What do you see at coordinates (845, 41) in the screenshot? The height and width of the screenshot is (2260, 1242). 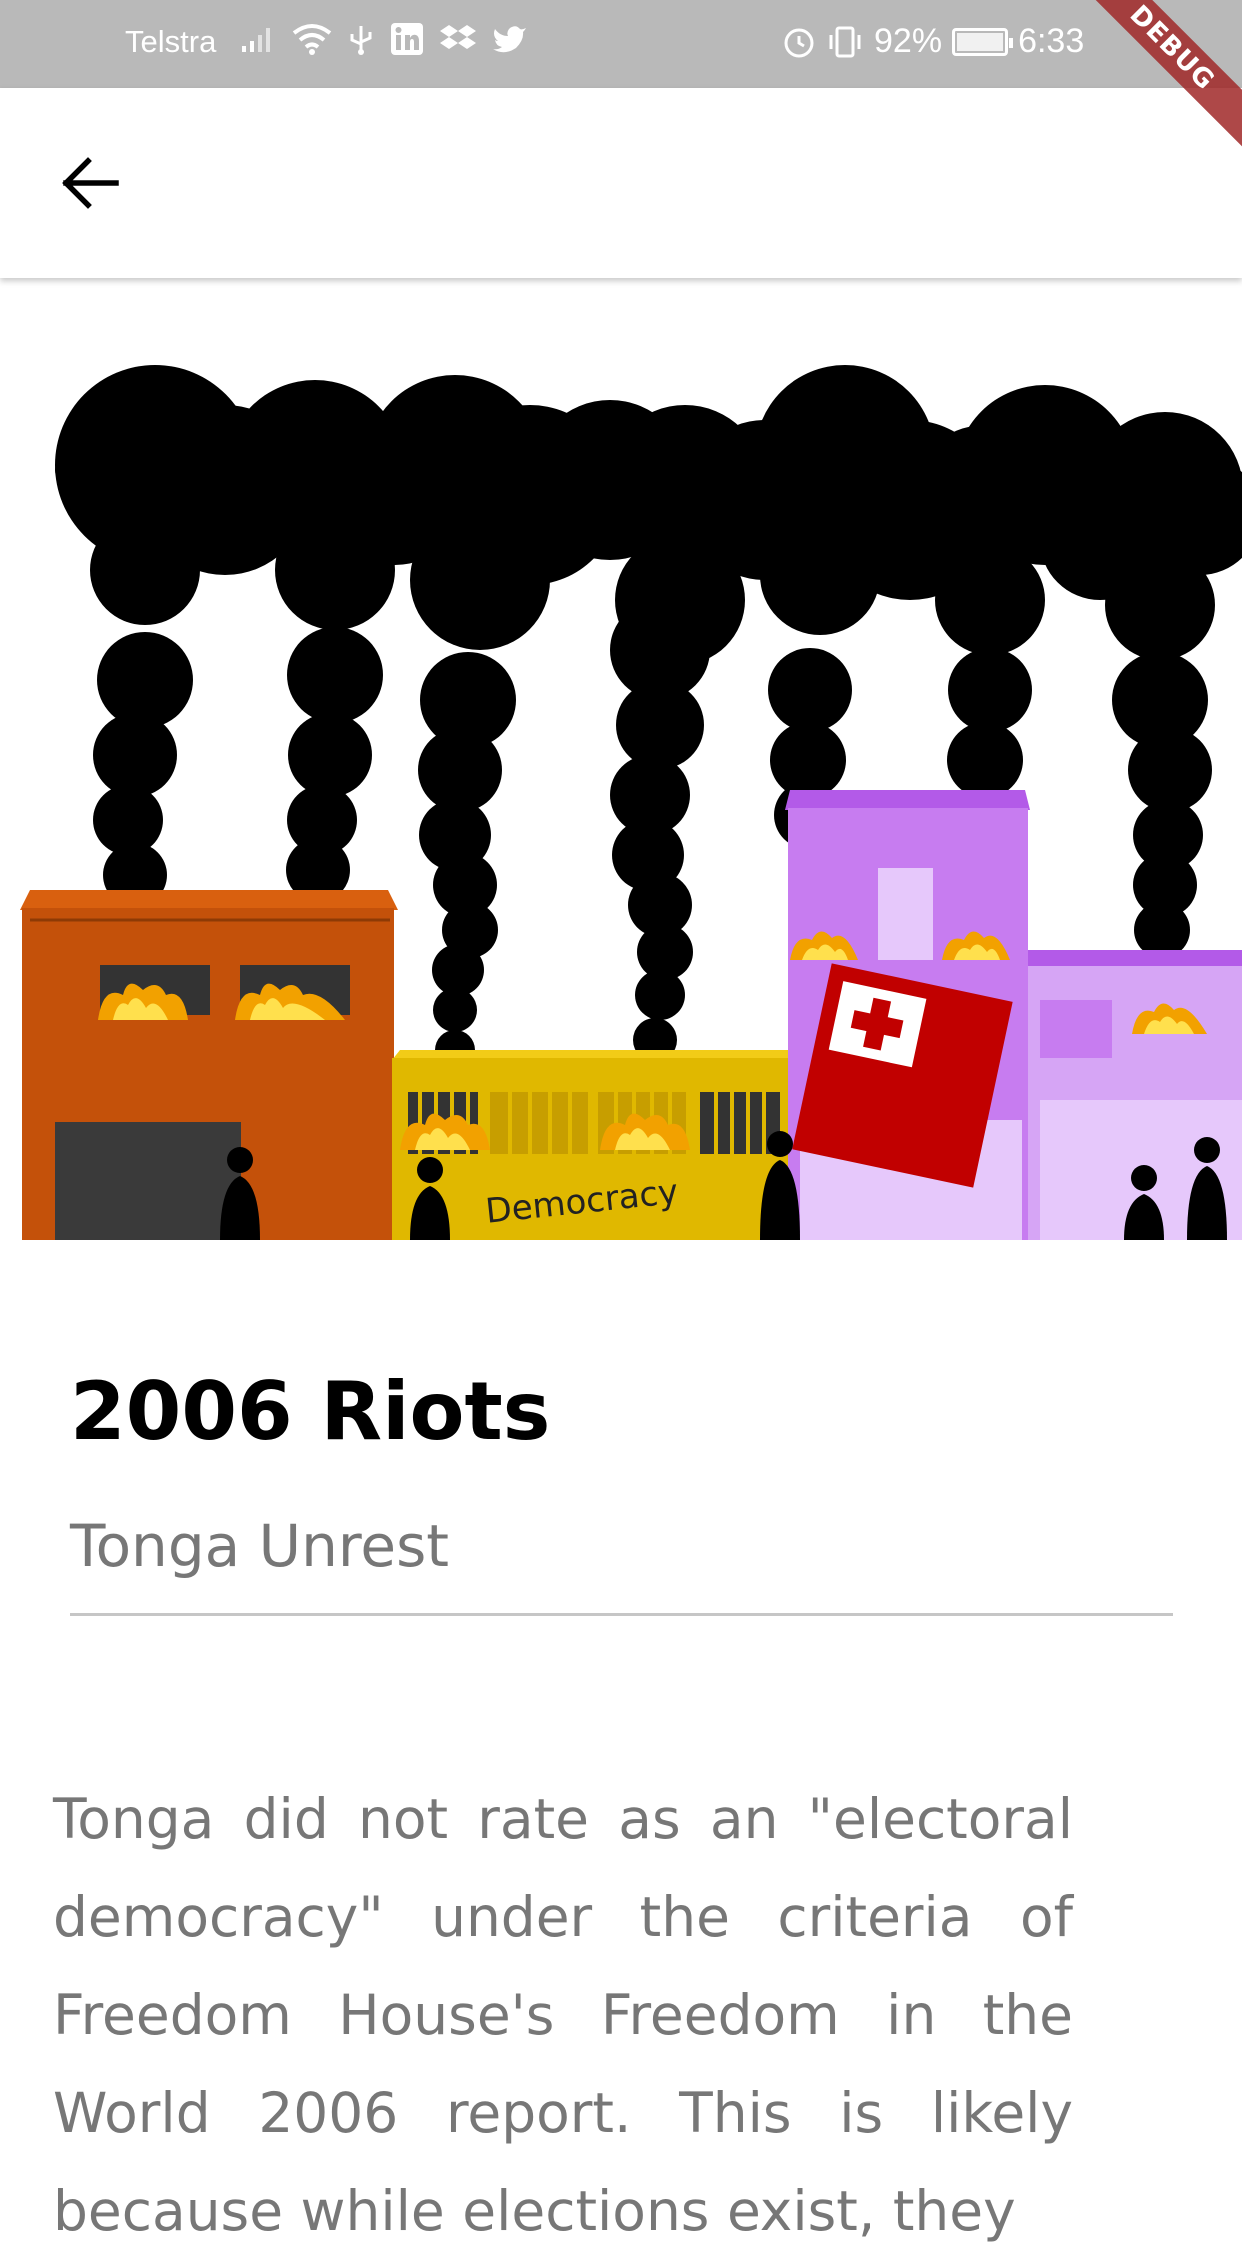 I see `vibrate-icon` at bounding box center [845, 41].